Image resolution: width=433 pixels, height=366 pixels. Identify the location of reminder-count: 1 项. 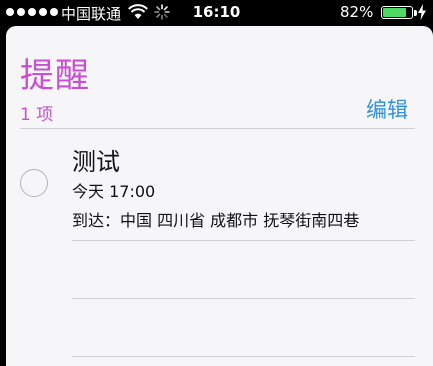
(37, 115).